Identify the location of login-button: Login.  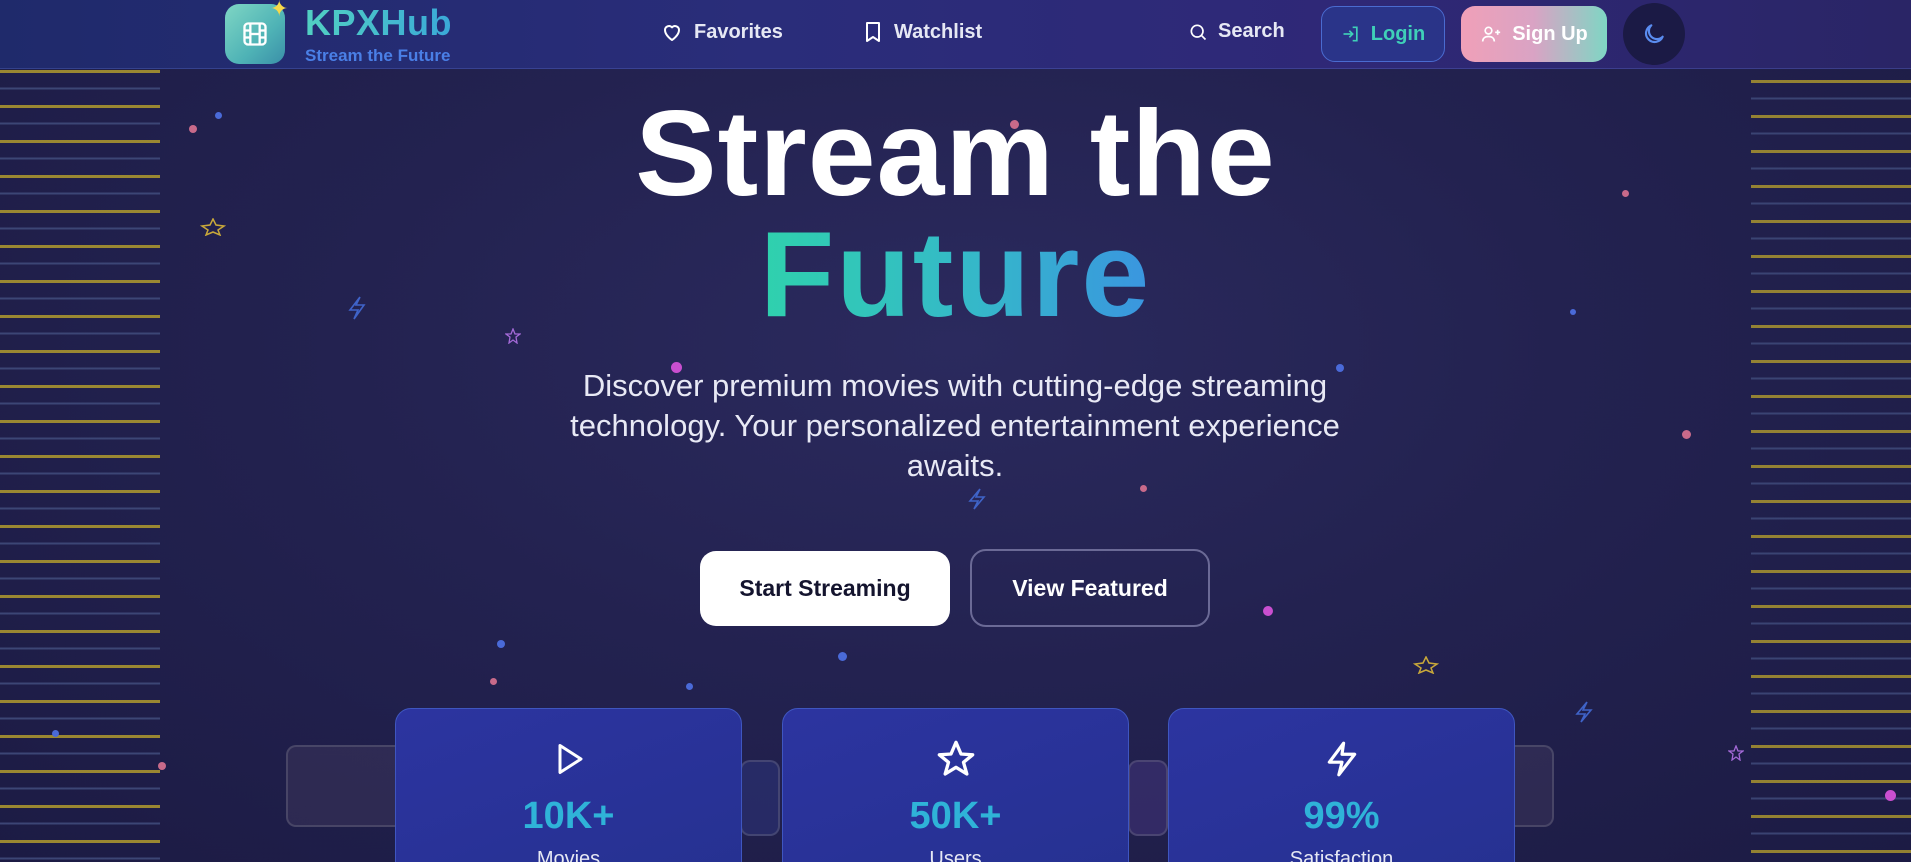
(1383, 34).